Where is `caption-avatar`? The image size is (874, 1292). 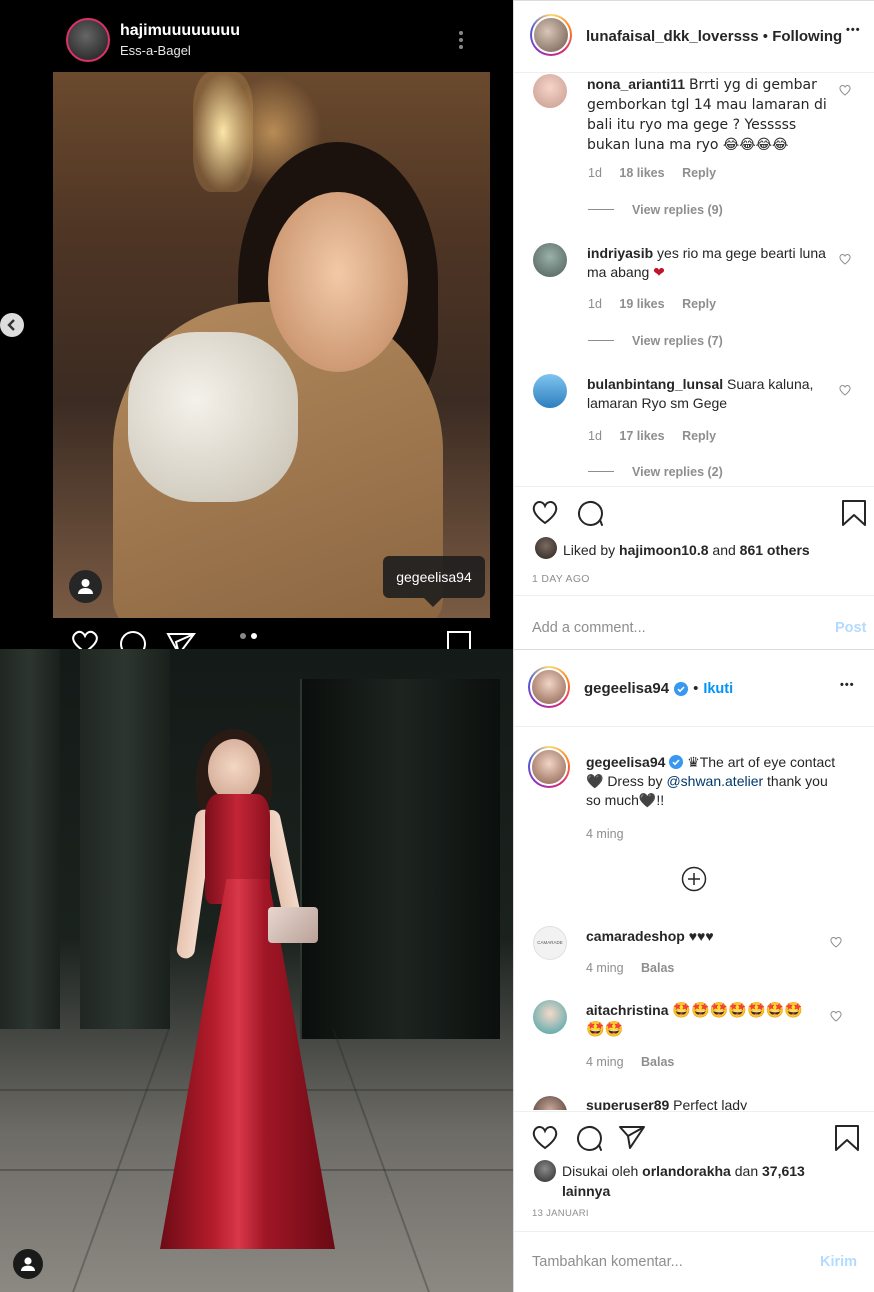
caption-avatar is located at coordinates (549, 767).